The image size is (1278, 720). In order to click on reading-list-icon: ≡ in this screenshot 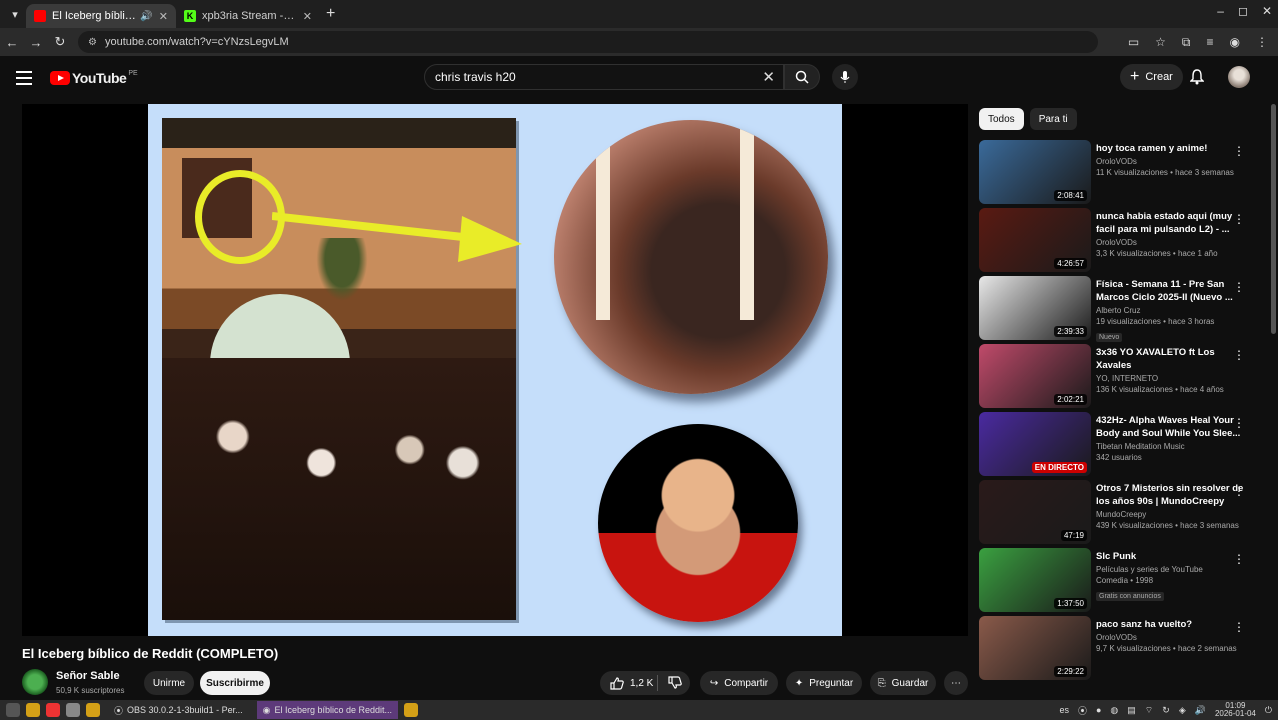, I will do `click(1210, 42)`.